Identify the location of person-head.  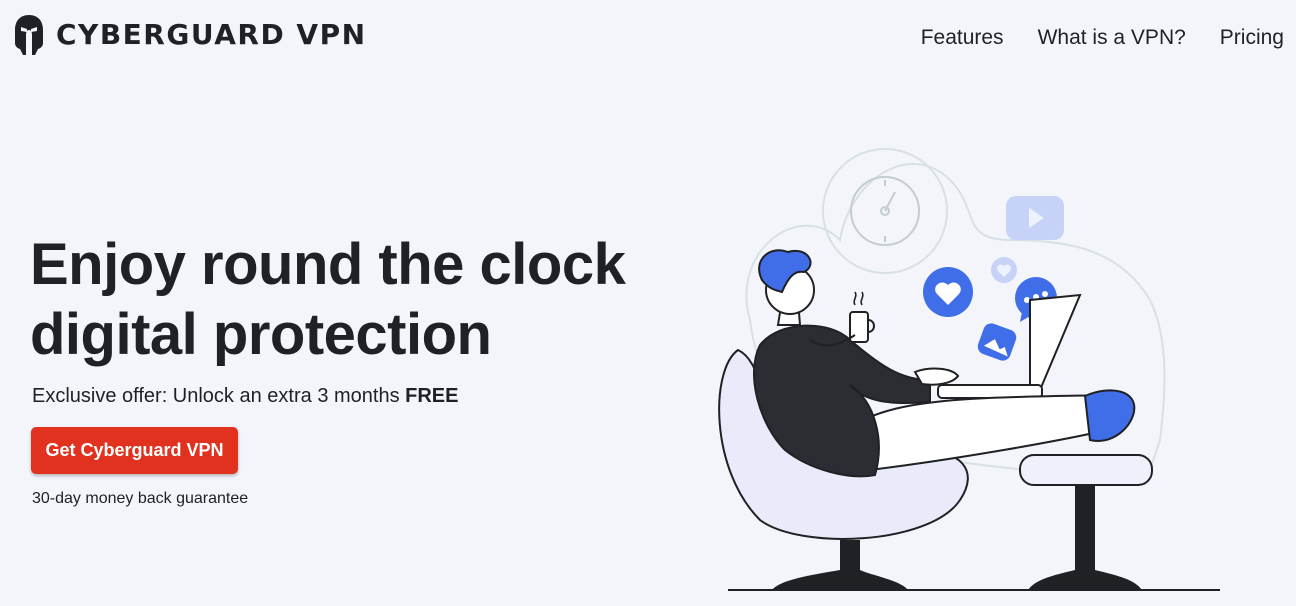
(786, 287).